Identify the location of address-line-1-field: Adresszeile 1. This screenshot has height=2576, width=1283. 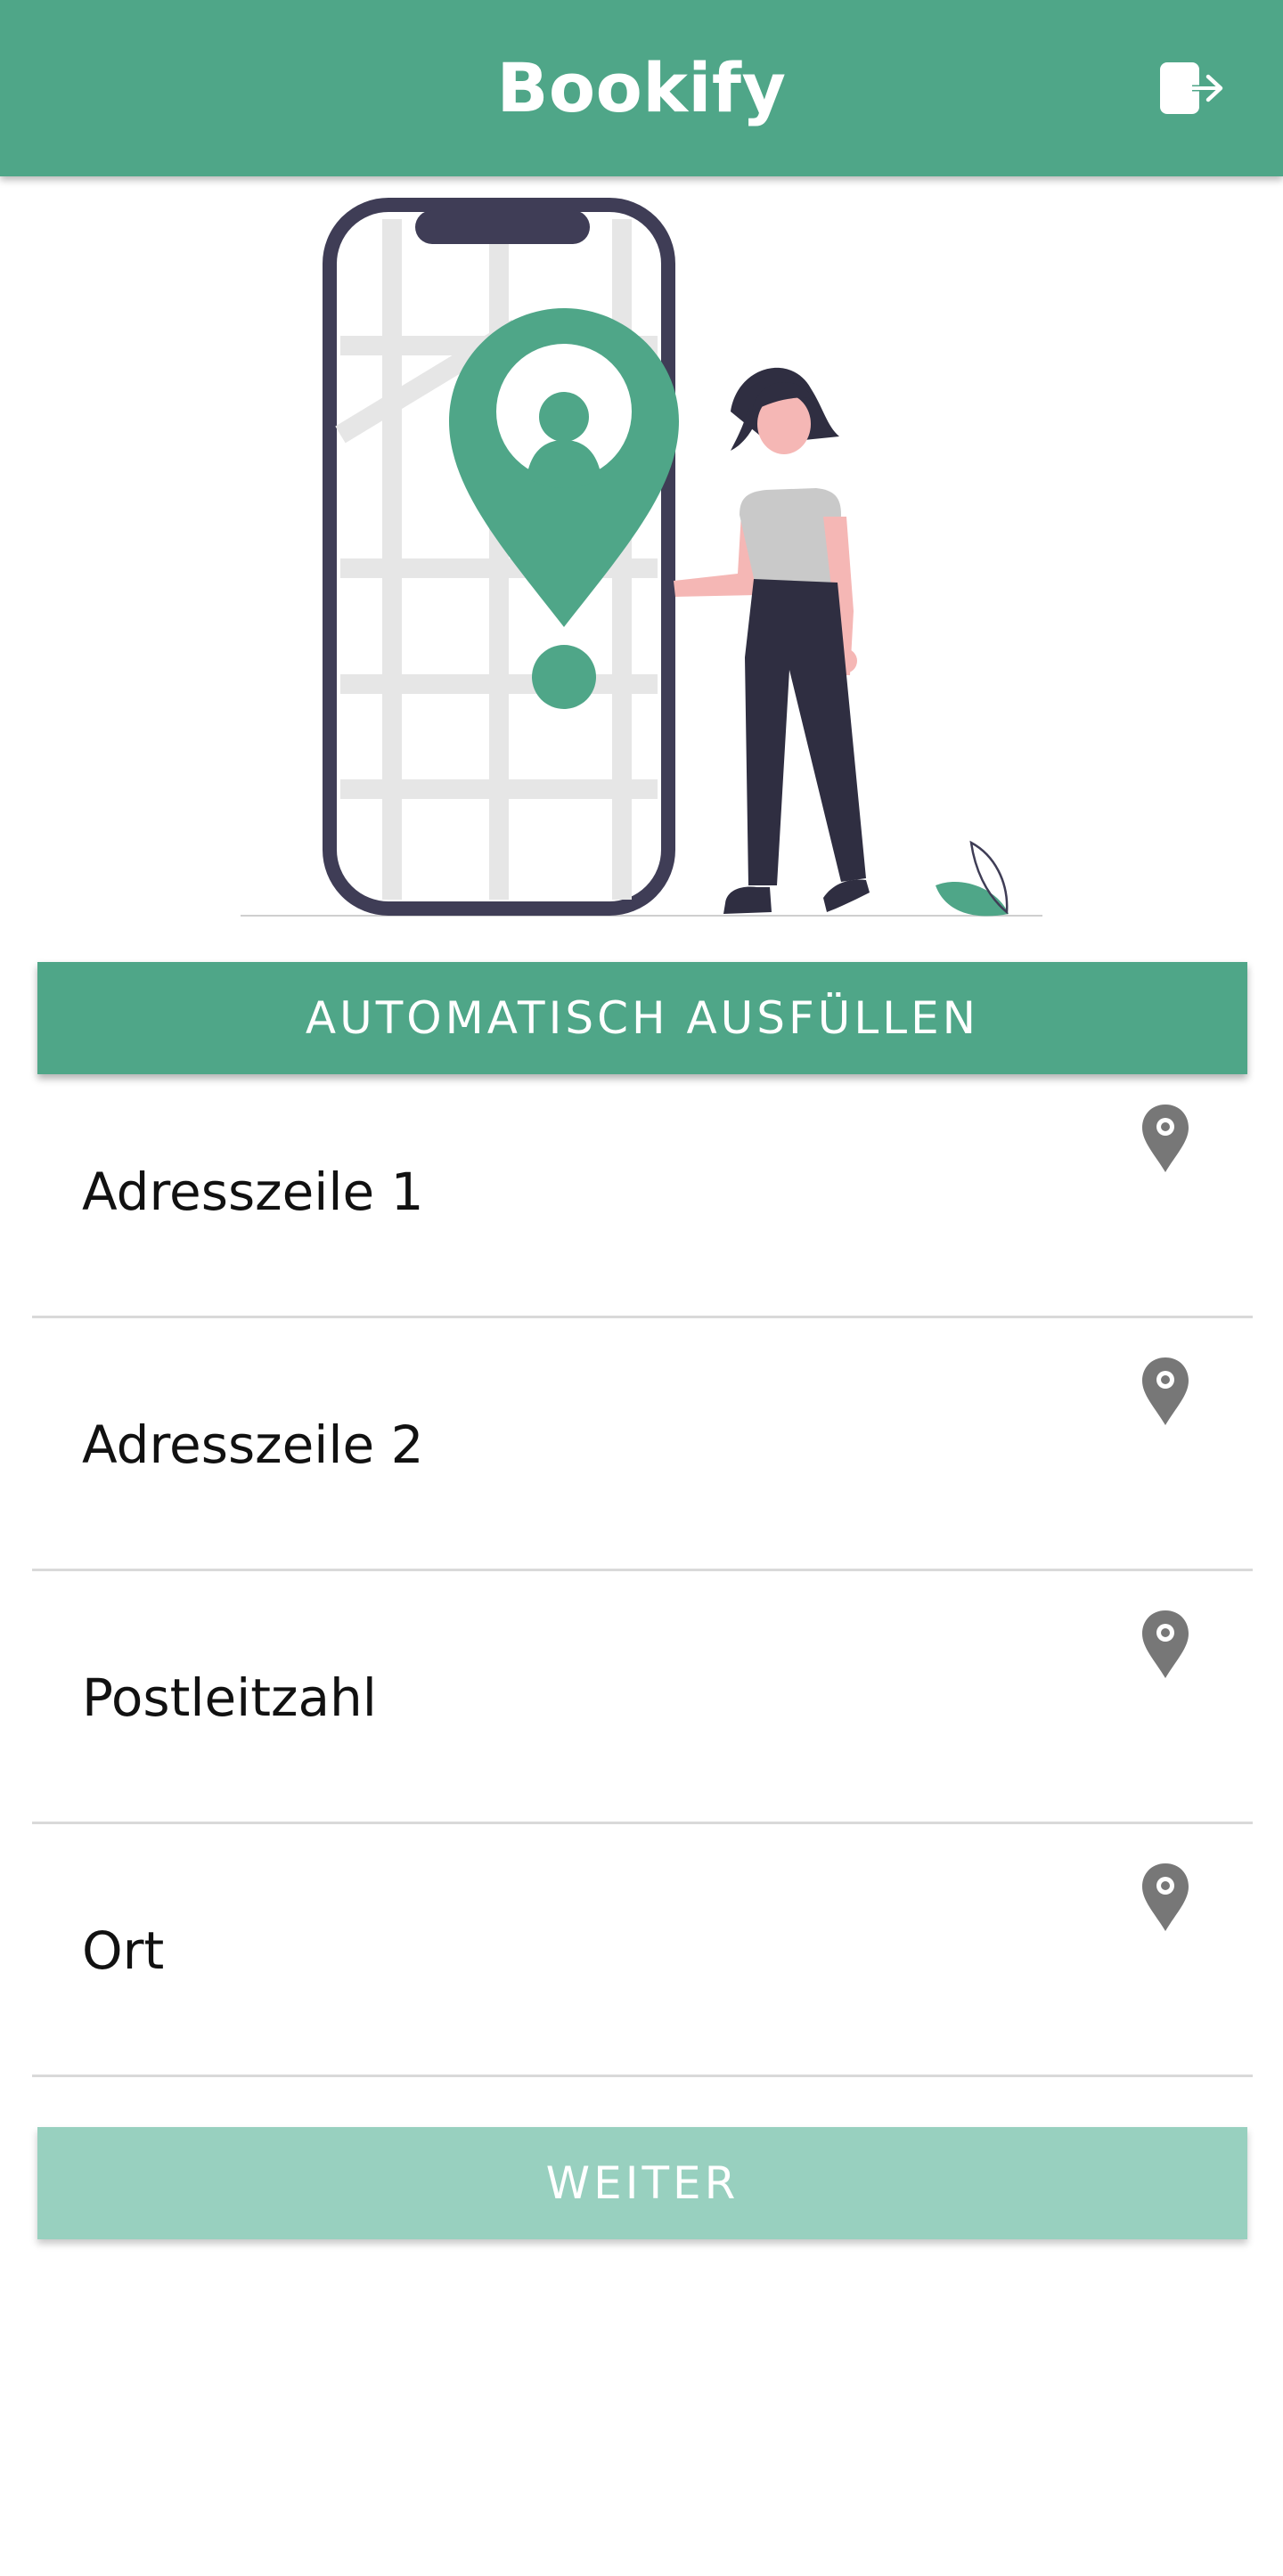
(642, 1191).